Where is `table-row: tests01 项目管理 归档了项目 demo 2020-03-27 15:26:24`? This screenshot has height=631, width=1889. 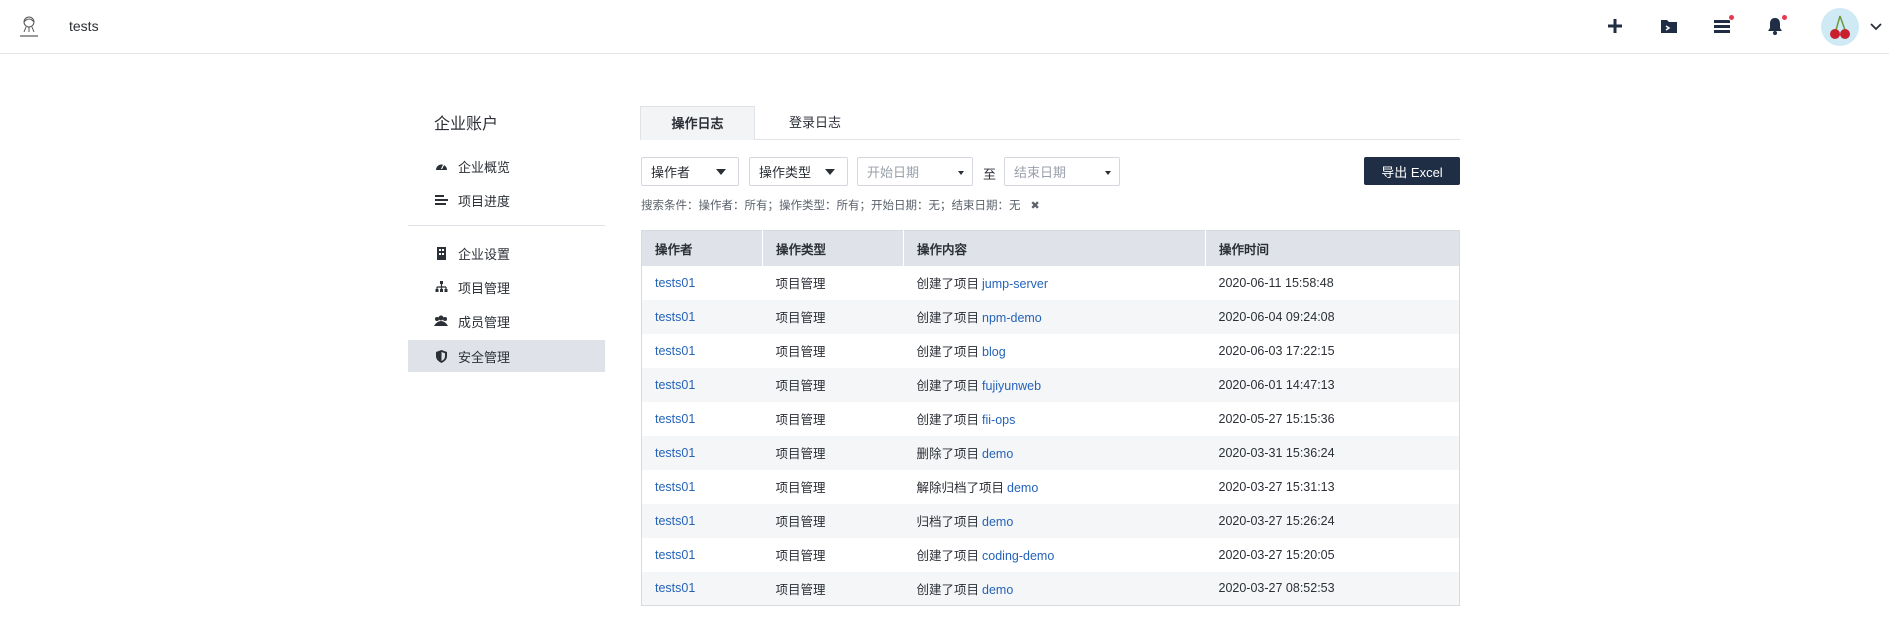 table-row: tests01 项目管理 归档了项目 demo 2020-03-27 15:26:24 is located at coordinates (1050, 520).